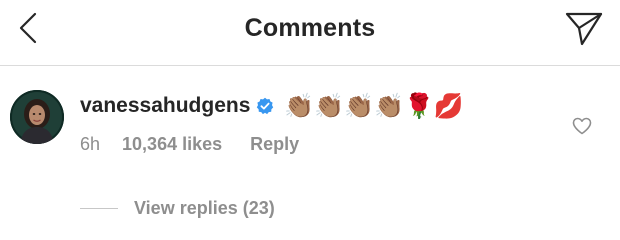  I want to click on comment-line: vanessahudgens 👏🏽👏🏽👏🏽👏🏽🌹💋, so click(320, 106).